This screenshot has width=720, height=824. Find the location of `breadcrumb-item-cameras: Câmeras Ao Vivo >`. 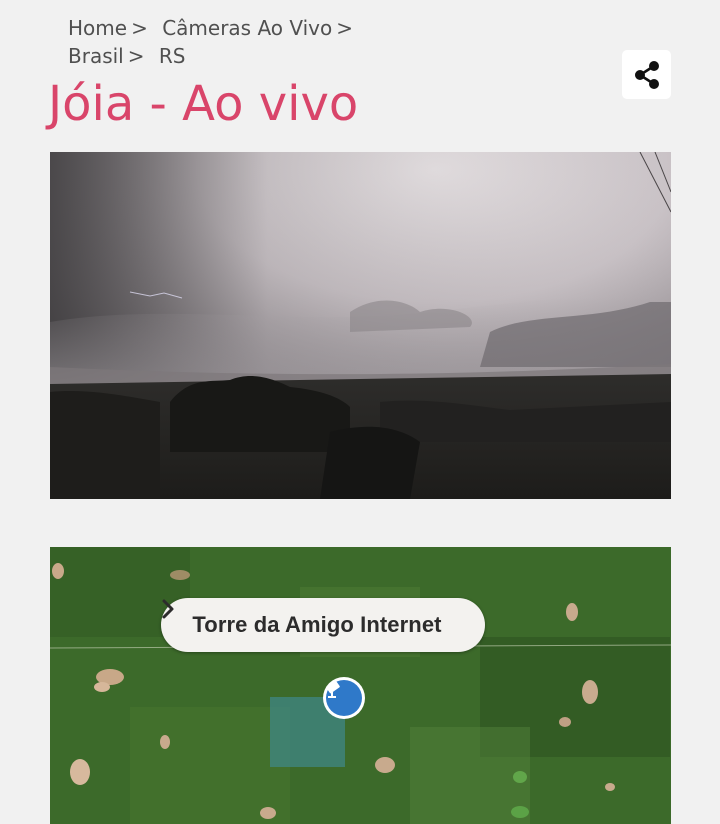

breadcrumb-item-cameras: Câmeras Ao Vivo > is located at coordinates (261, 28).